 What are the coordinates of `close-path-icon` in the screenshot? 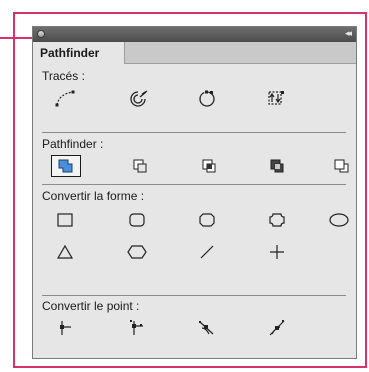 It's located at (207, 98).